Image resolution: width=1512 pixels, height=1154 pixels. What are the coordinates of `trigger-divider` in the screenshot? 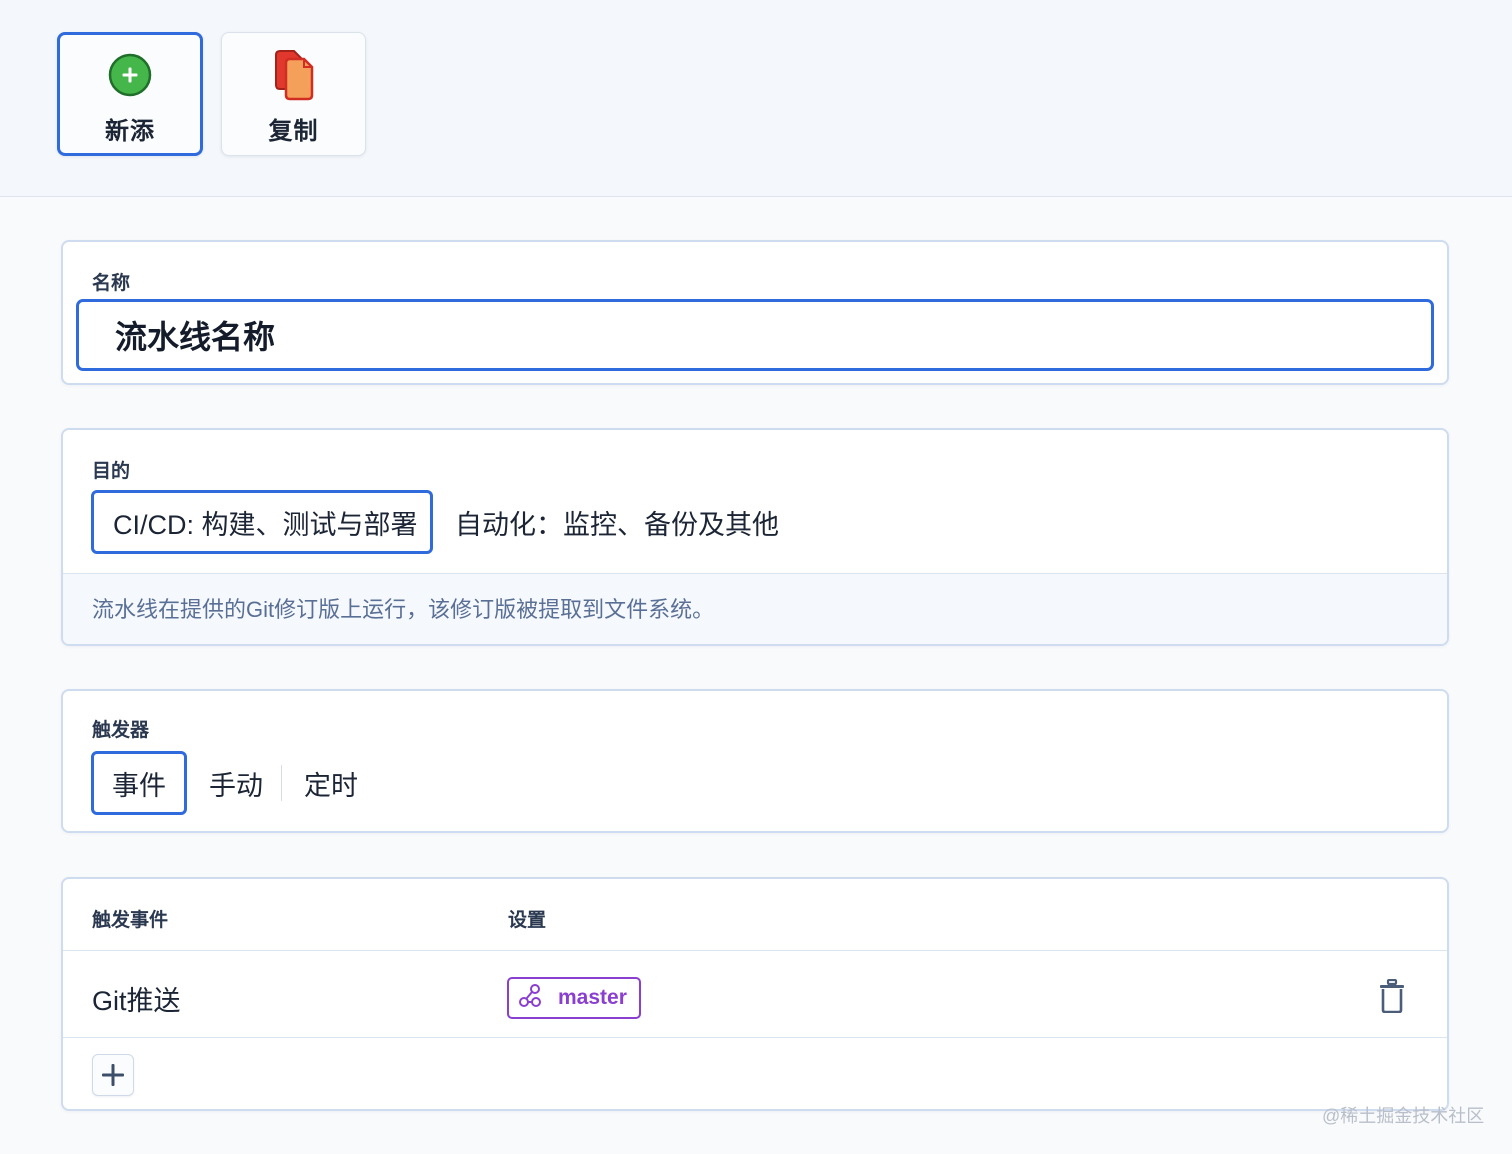 It's located at (281, 783).